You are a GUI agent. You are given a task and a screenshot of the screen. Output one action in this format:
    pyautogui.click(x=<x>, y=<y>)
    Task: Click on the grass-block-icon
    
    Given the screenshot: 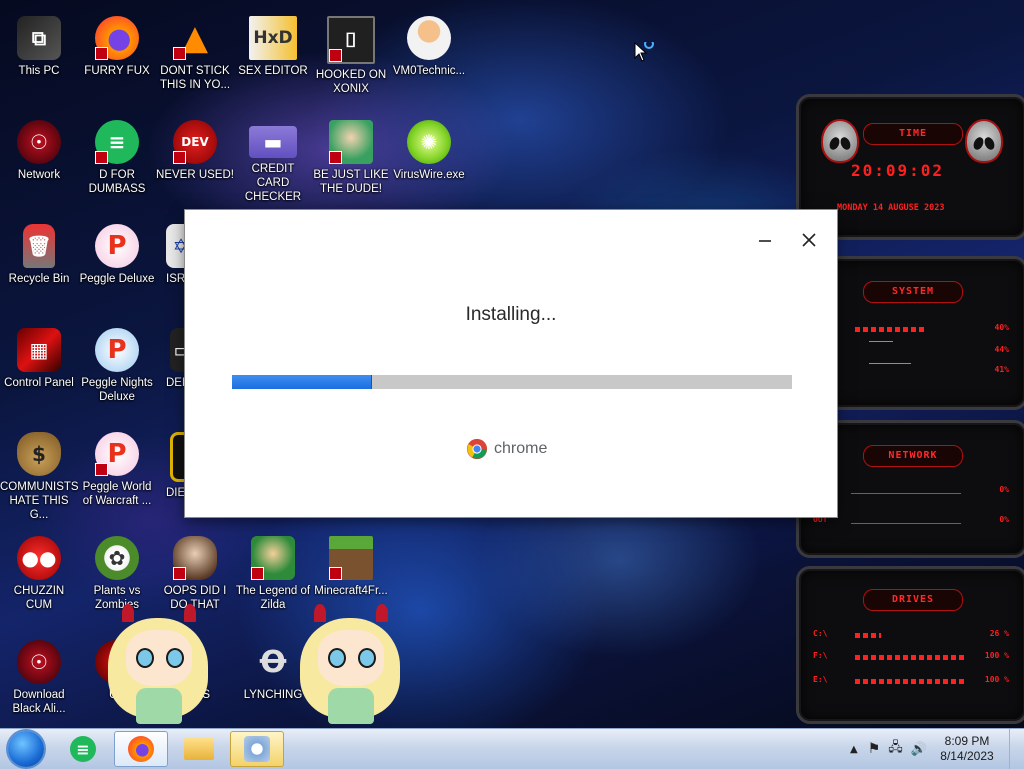 What is the action you would take?
    pyautogui.click(x=351, y=558)
    